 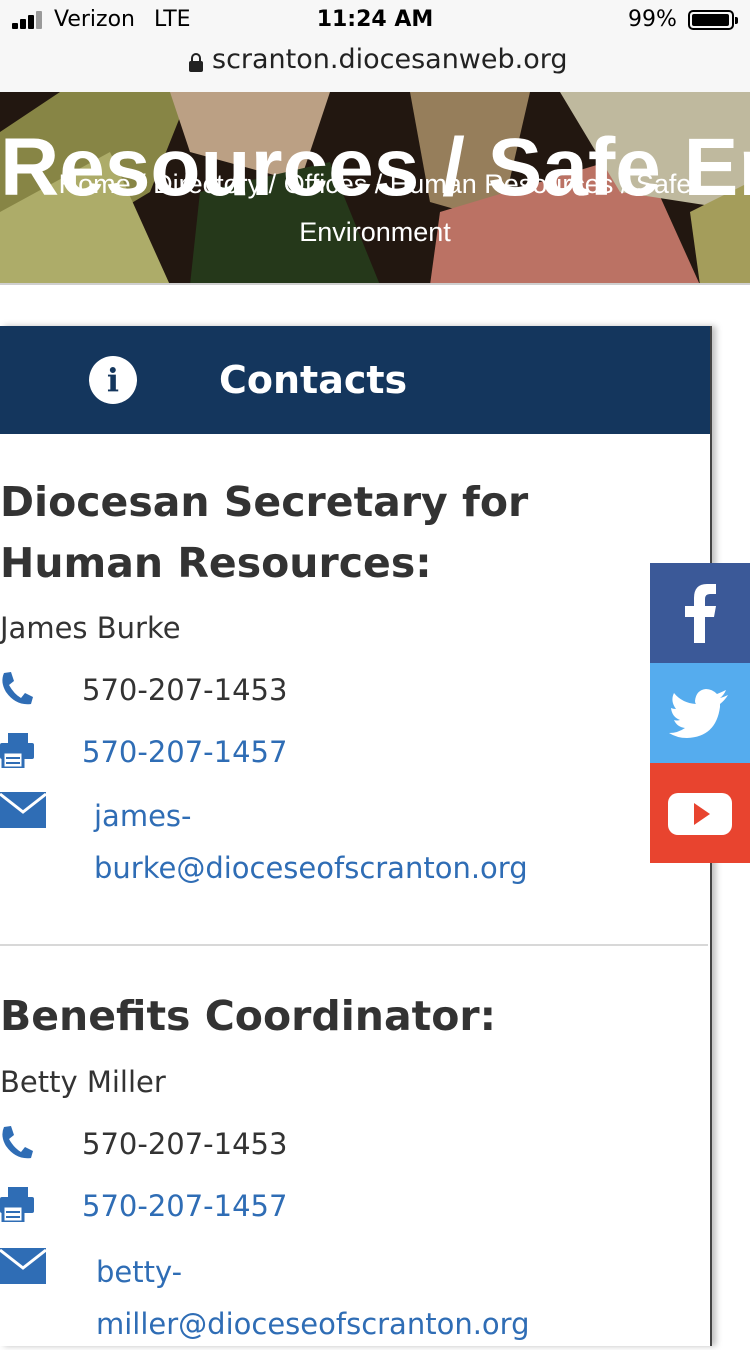 What do you see at coordinates (196, 62) in the screenshot?
I see `lock-icon` at bounding box center [196, 62].